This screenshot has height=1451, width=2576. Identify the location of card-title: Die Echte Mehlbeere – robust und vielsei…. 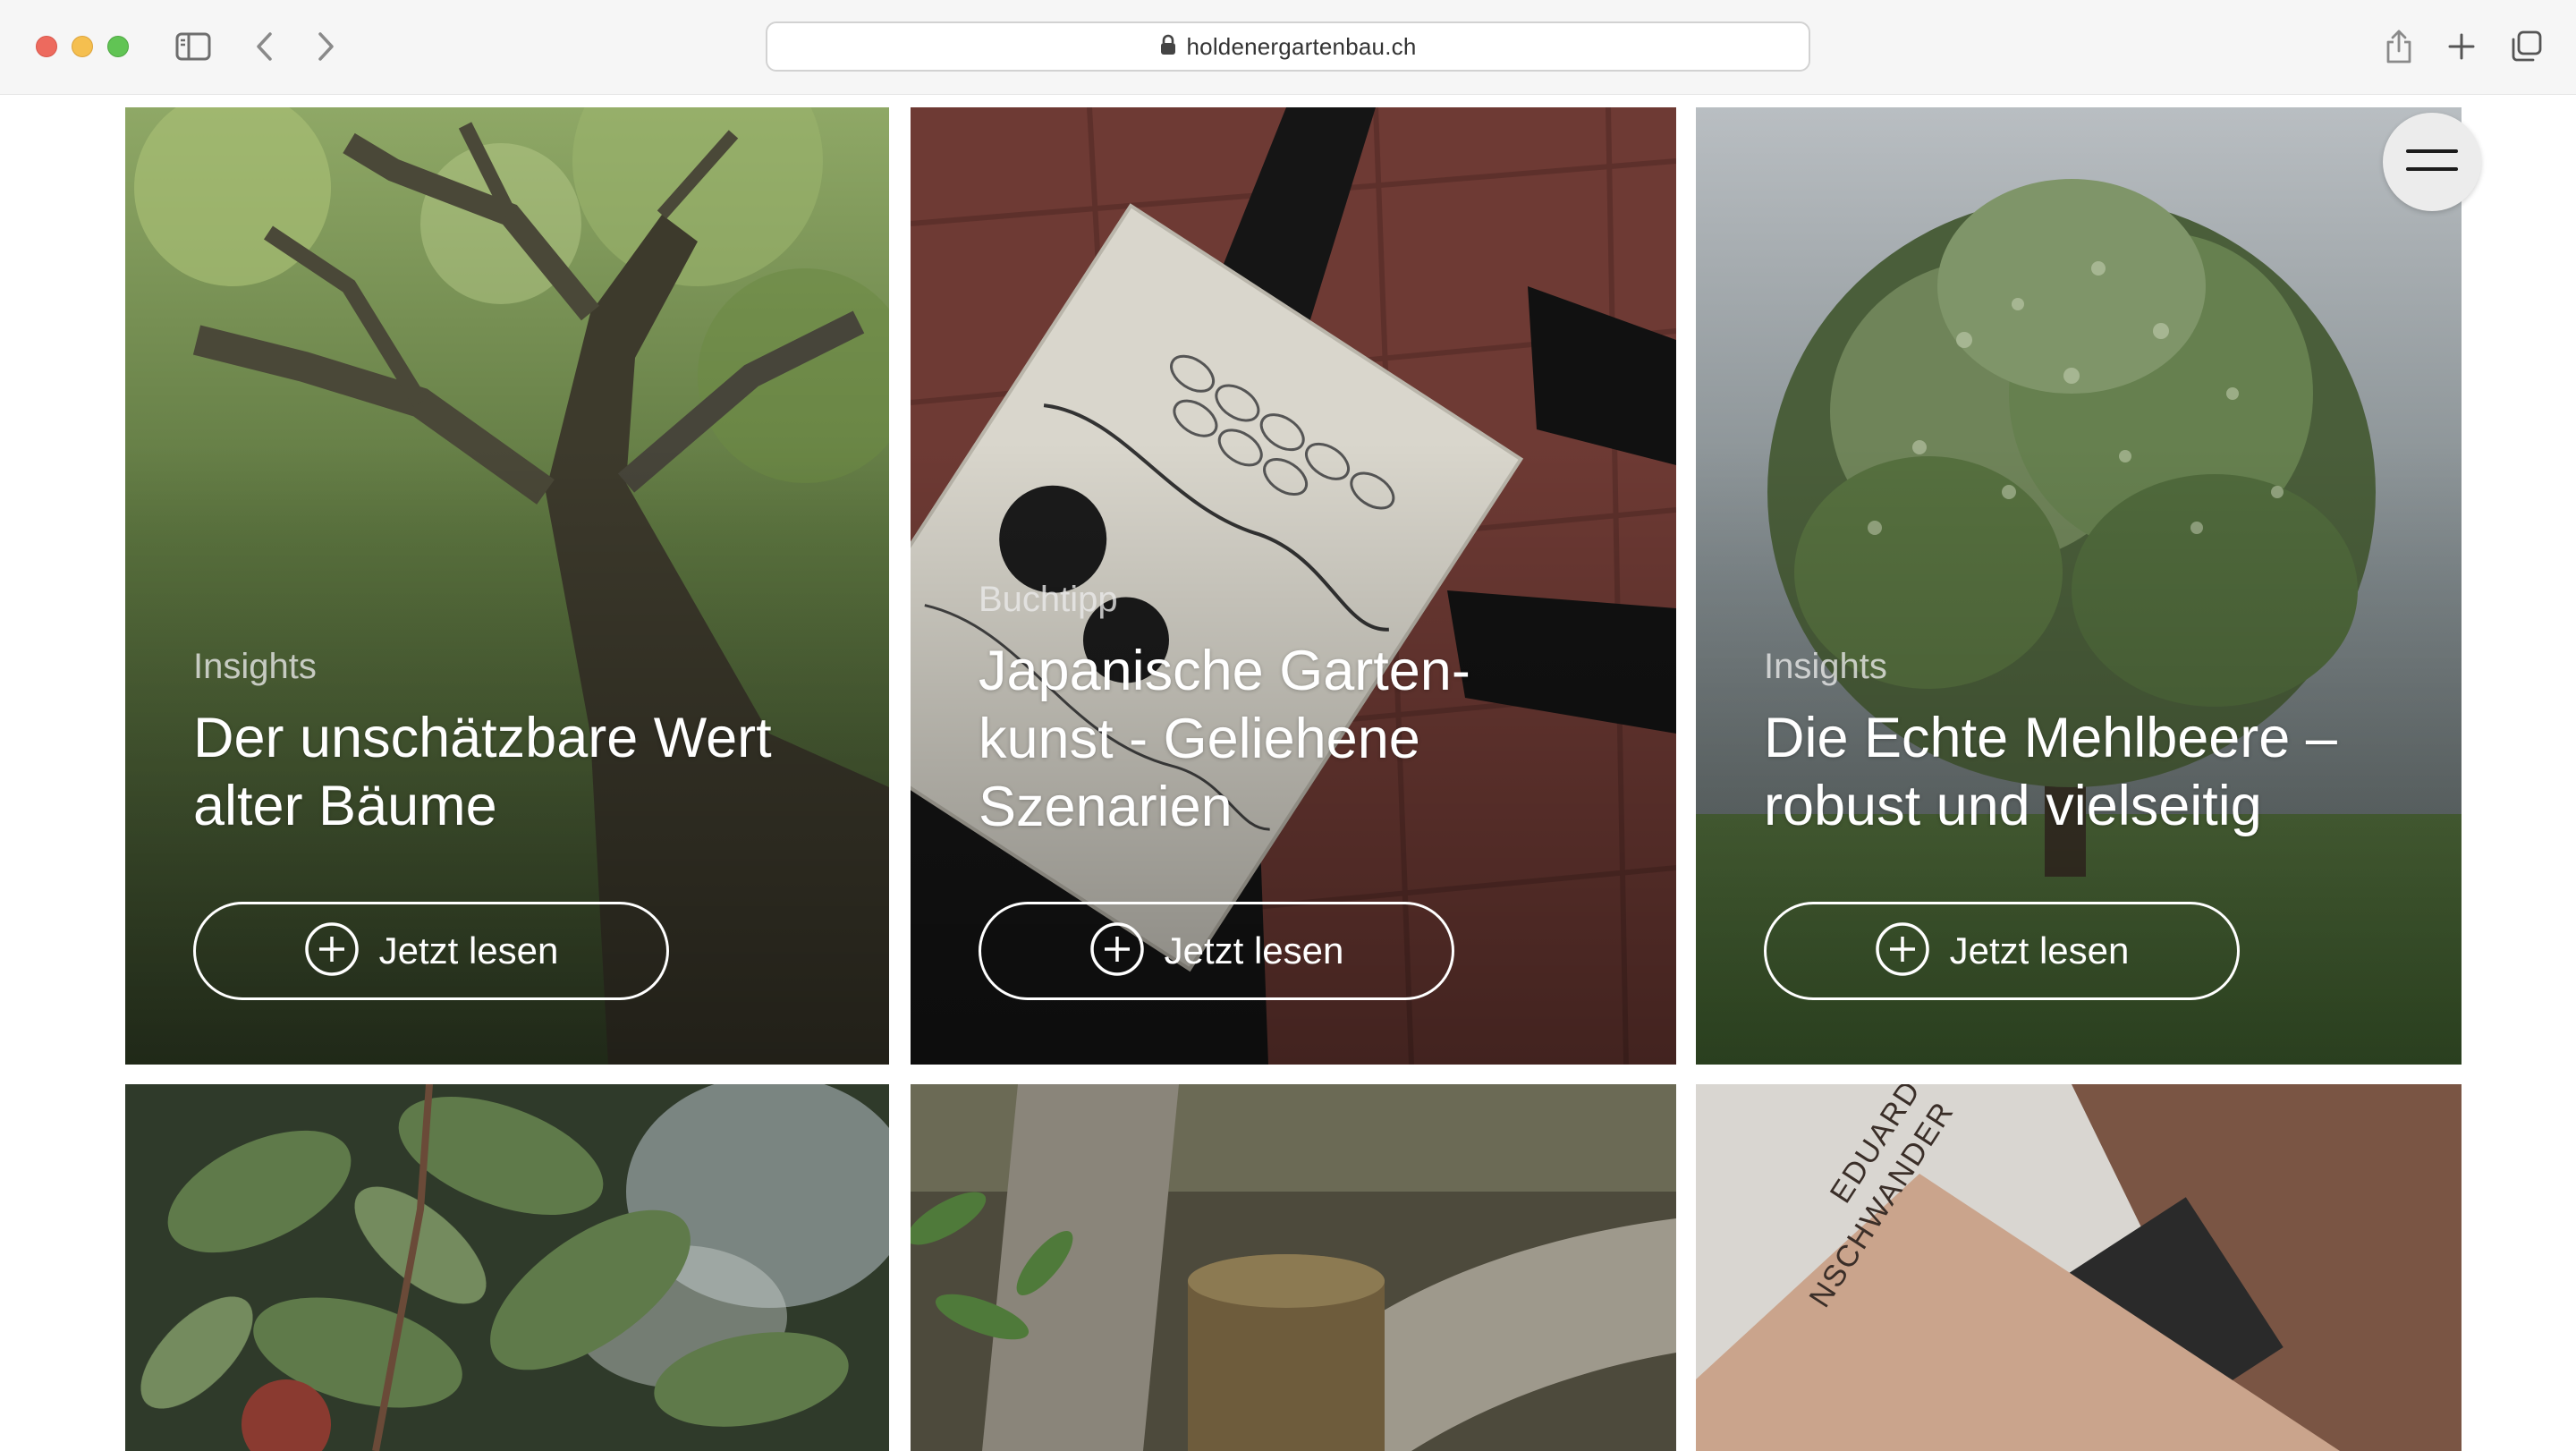
(2086, 772).